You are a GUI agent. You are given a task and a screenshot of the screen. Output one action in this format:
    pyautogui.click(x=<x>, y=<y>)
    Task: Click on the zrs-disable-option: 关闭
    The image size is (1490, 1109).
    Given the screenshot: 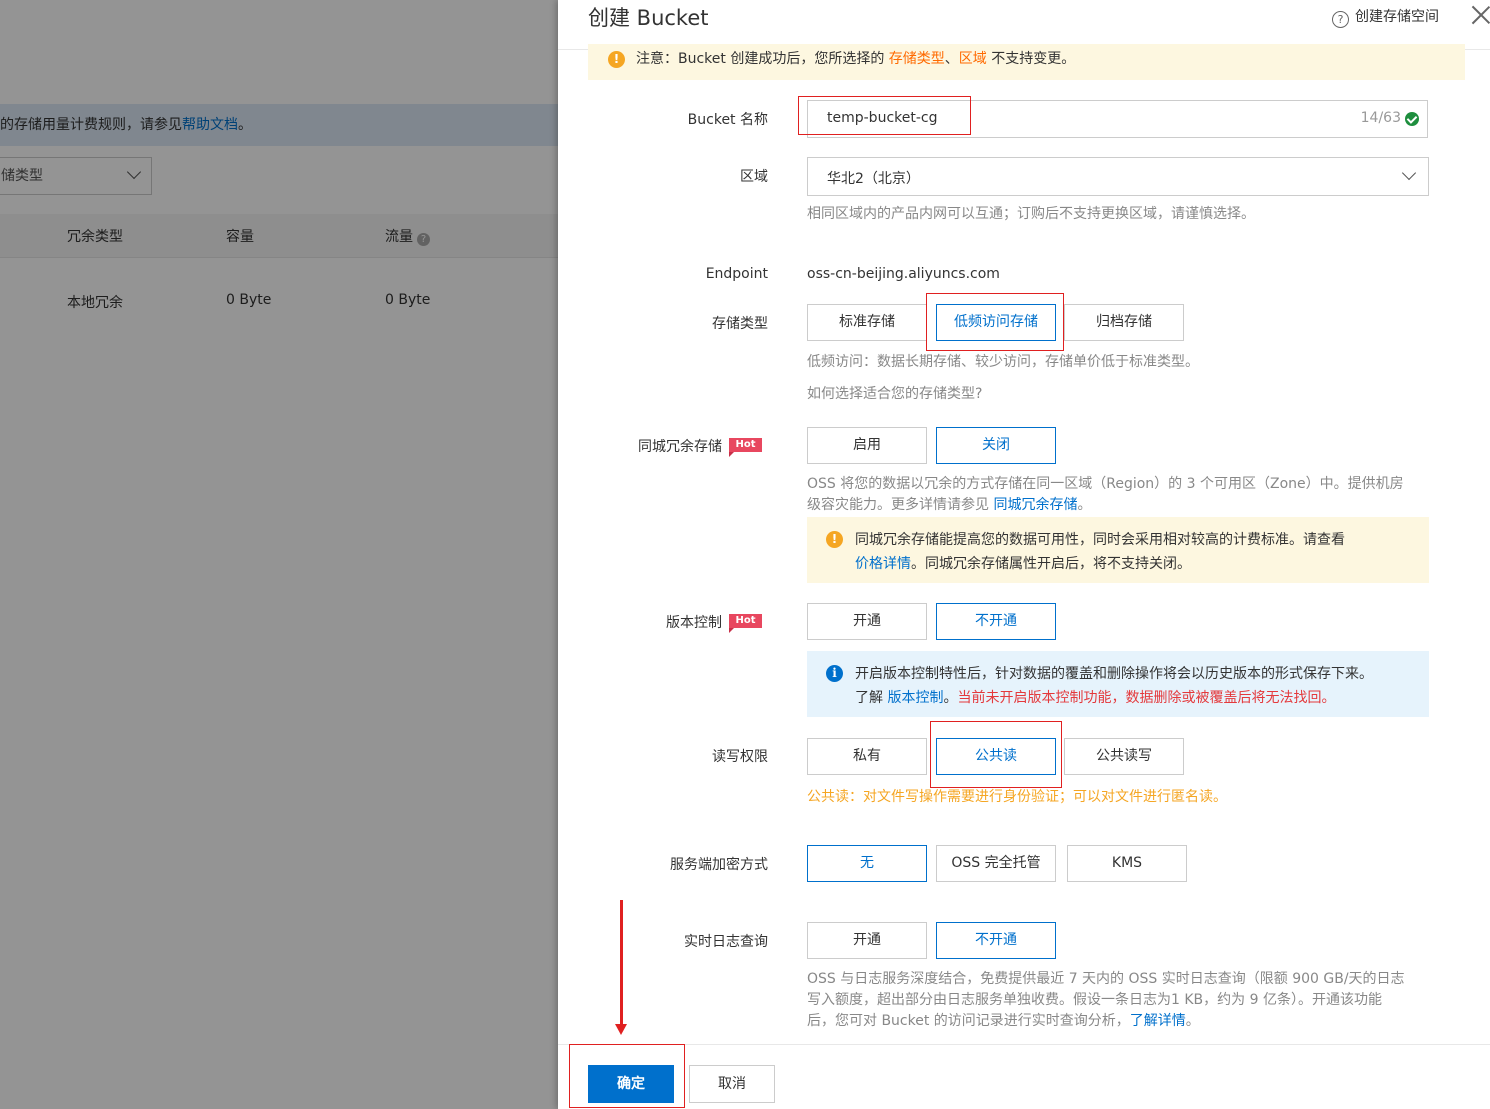 What is the action you would take?
    pyautogui.click(x=996, y=445)
    